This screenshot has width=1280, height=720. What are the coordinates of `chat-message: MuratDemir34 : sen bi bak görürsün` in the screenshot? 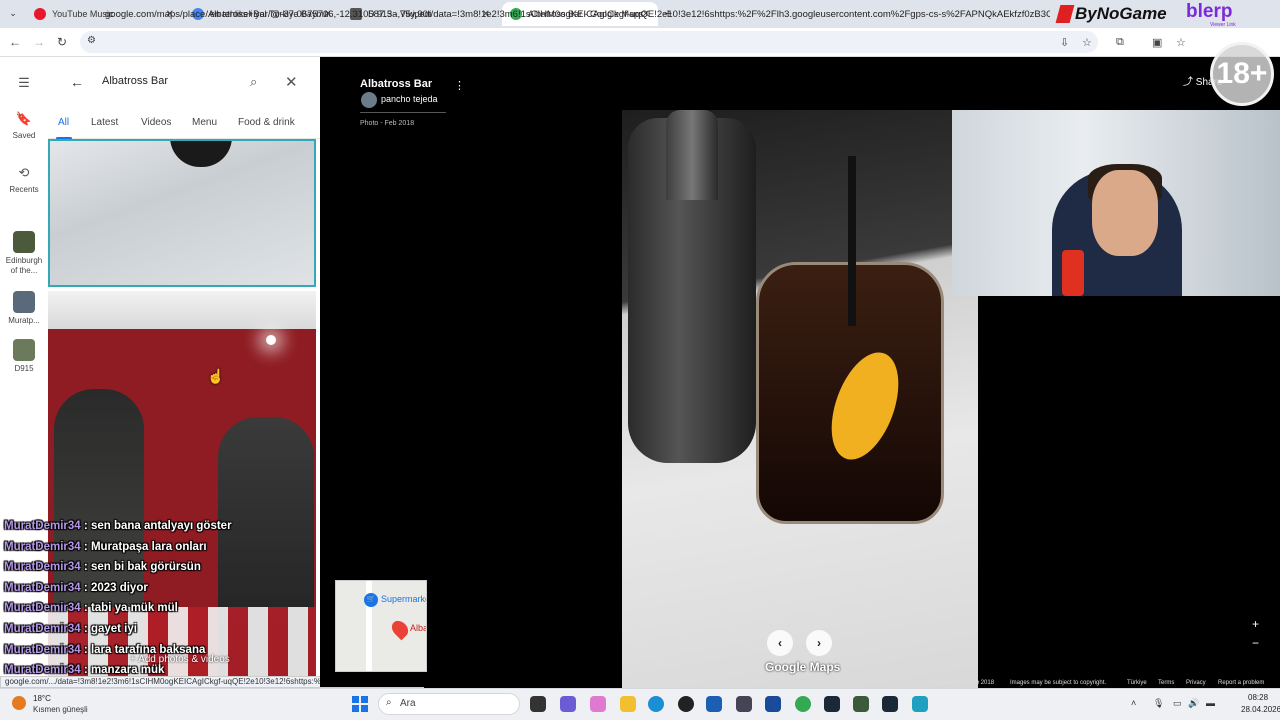 It's located at (102, 567).